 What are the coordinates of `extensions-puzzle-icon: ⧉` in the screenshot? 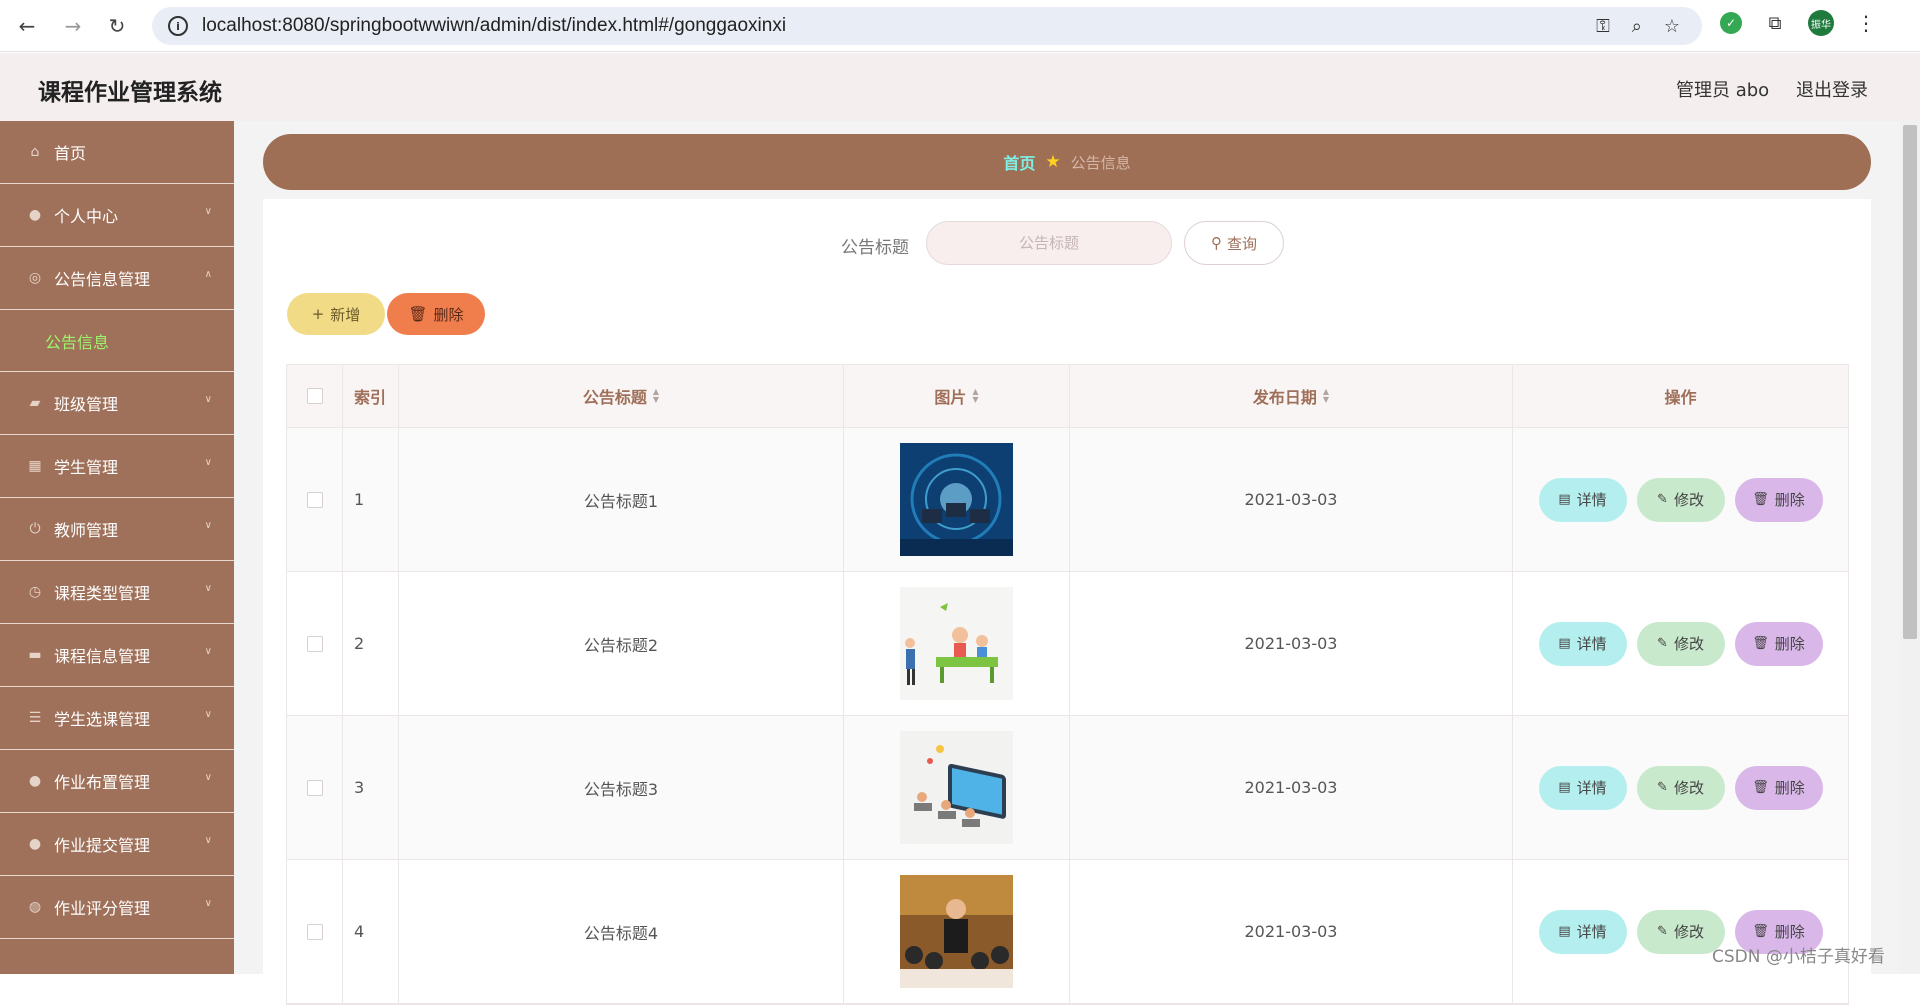 It's located at (1775, 23).